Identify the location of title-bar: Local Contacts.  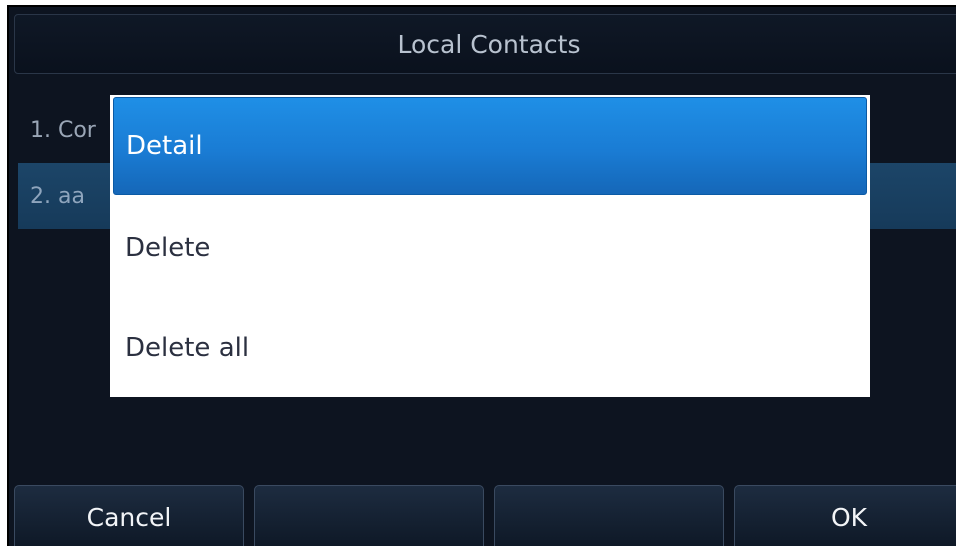
(485, 44).